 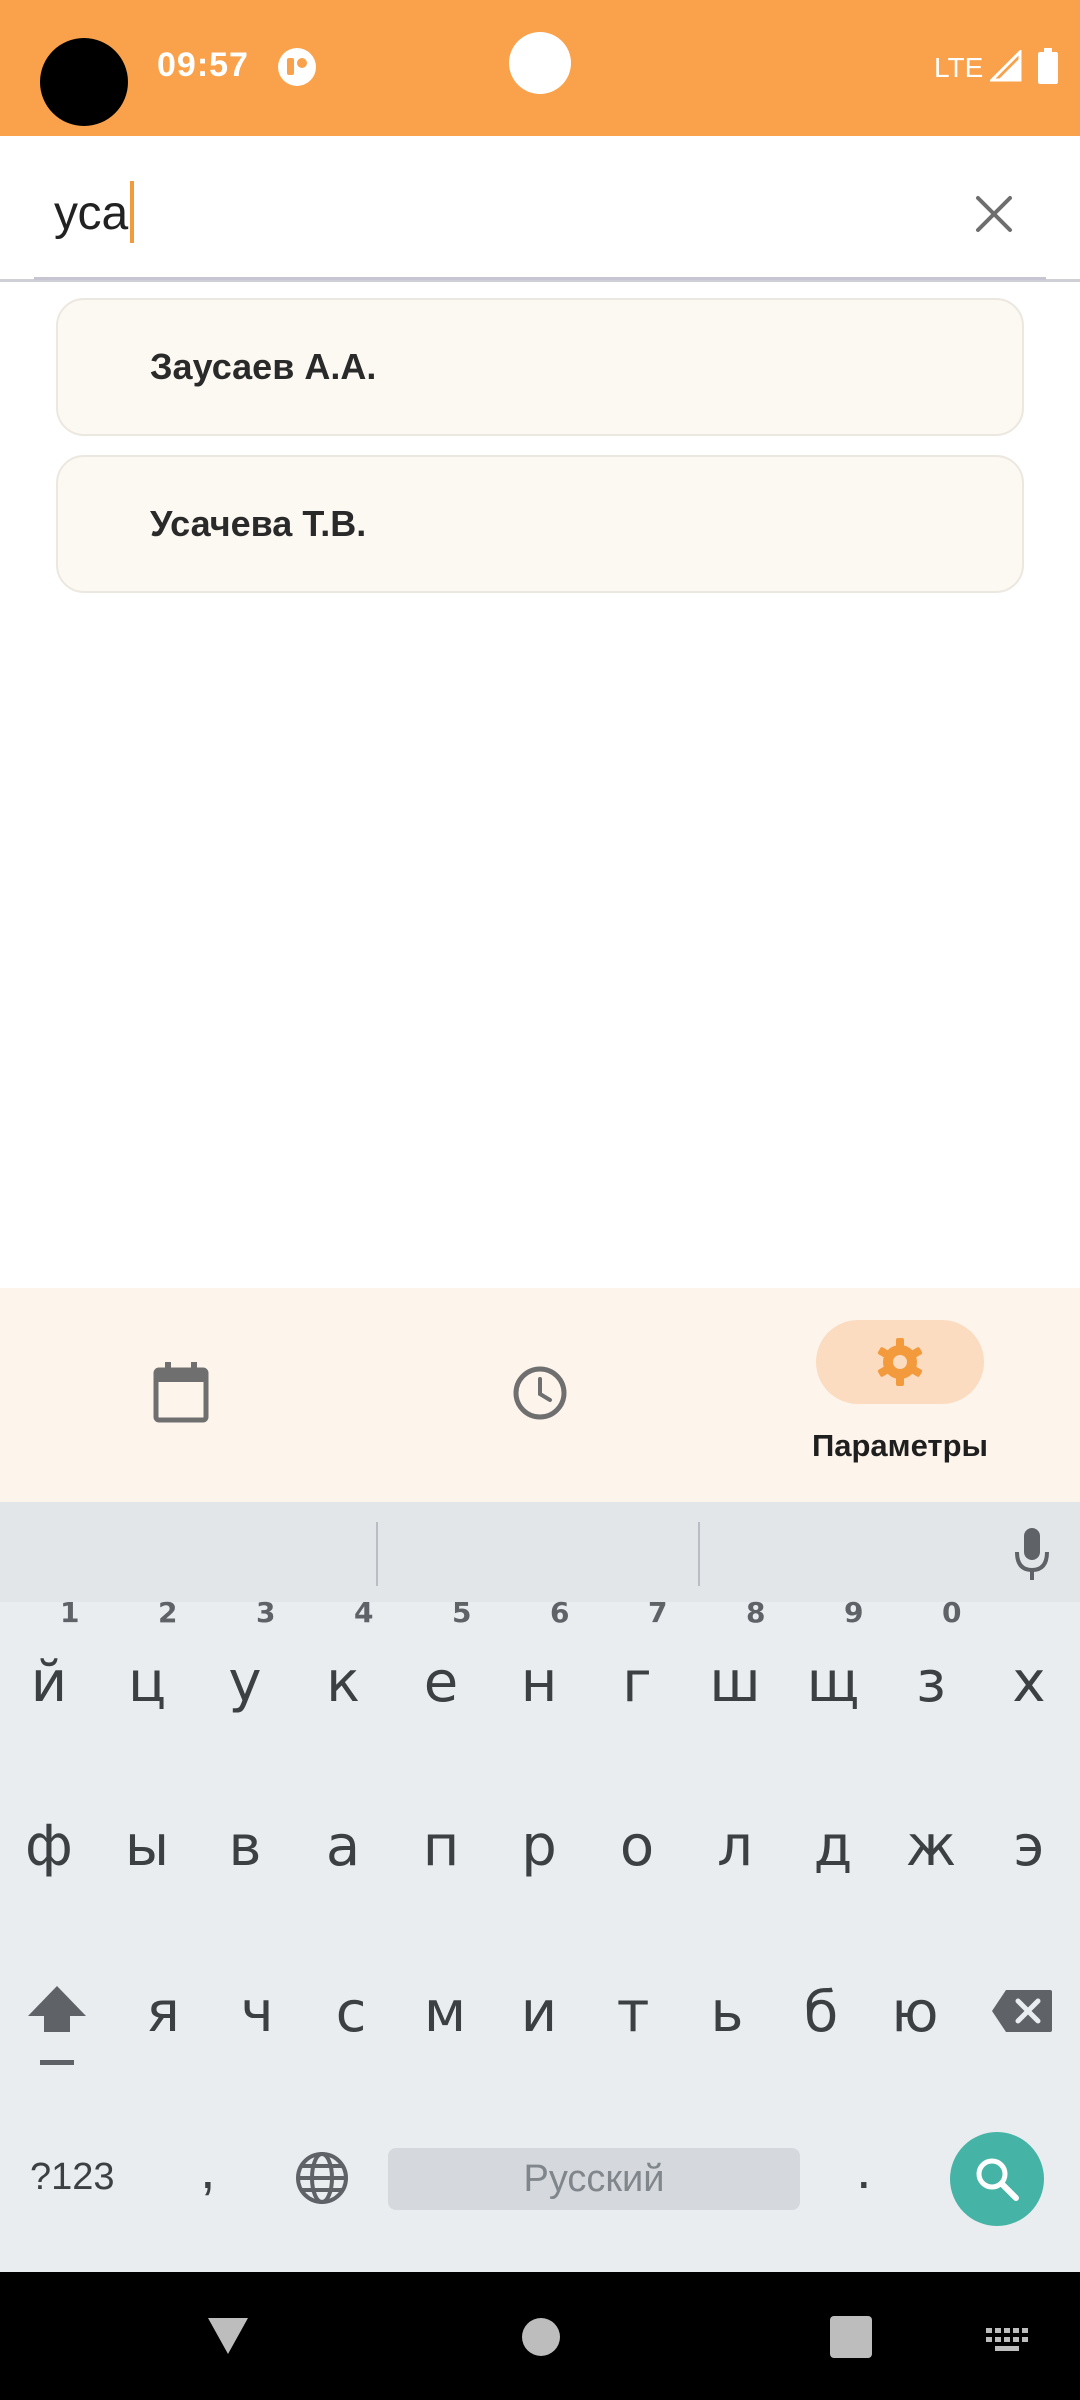 What do you see at coordinates (258, 523) in the screenshot?
I see `result-label: Усачева Т.В.` at bounding box center [258, 523].